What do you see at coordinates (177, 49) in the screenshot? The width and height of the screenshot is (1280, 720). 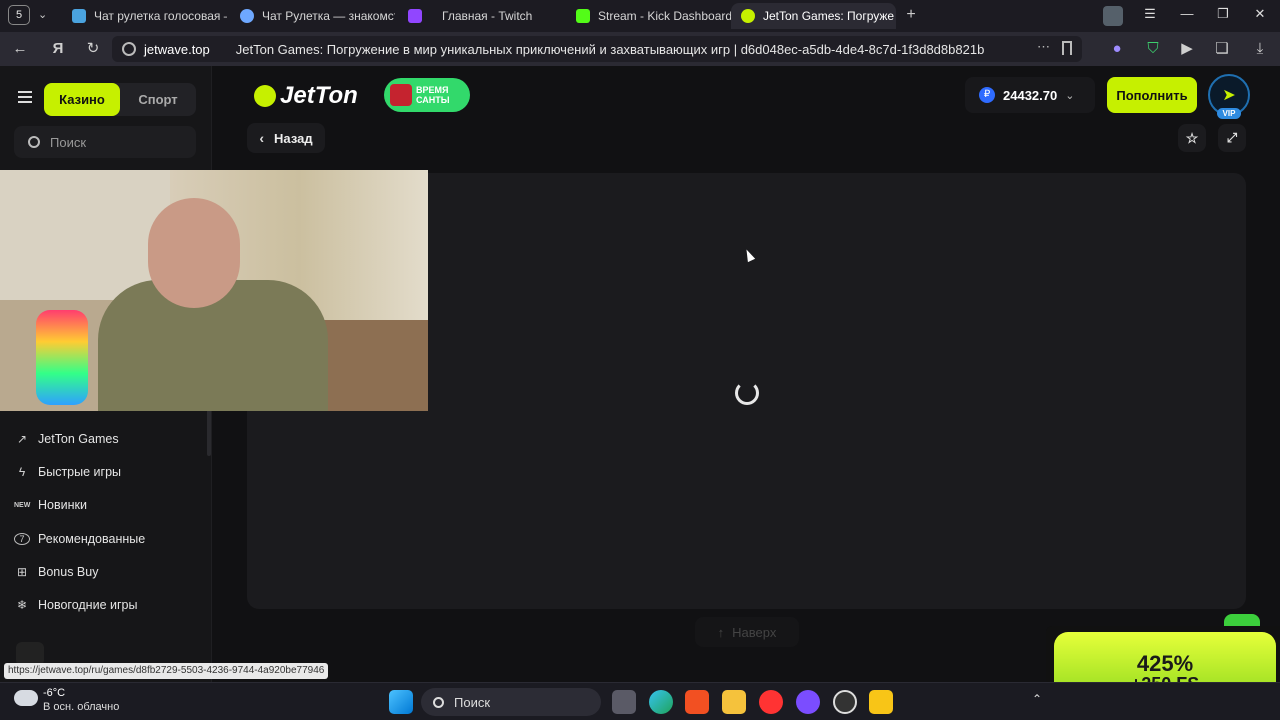 I see `url-host: jetwave.top` at bounding box center [177, 49].